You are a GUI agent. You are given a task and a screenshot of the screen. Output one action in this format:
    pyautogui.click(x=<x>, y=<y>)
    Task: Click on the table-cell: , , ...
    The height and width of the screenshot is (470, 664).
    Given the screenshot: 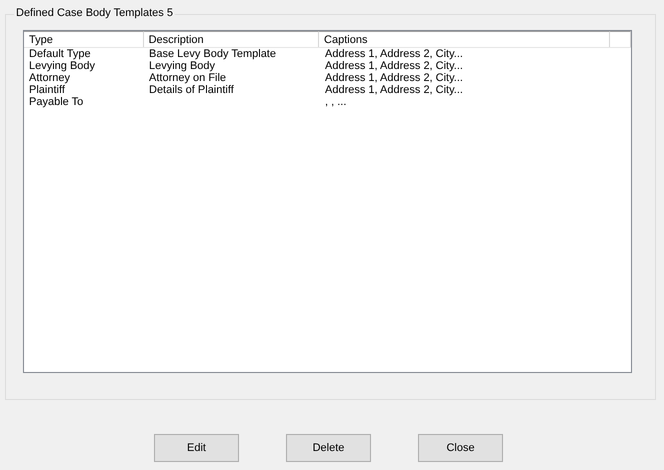 What is the action you would take?
    pyautogui.click(x=335, y=102)
    